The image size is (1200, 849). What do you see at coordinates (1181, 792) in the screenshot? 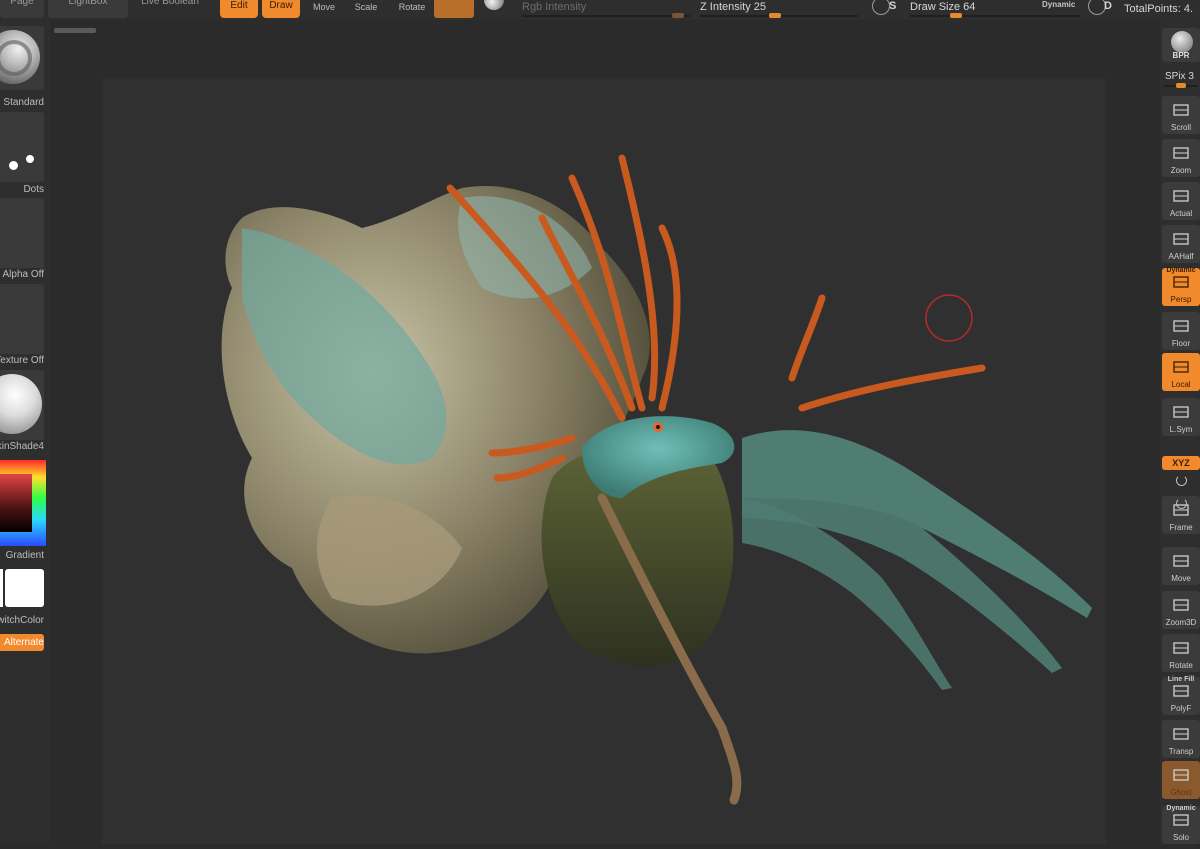
I see `ghost-label: Ghost` at bounding box center [1181, 792].